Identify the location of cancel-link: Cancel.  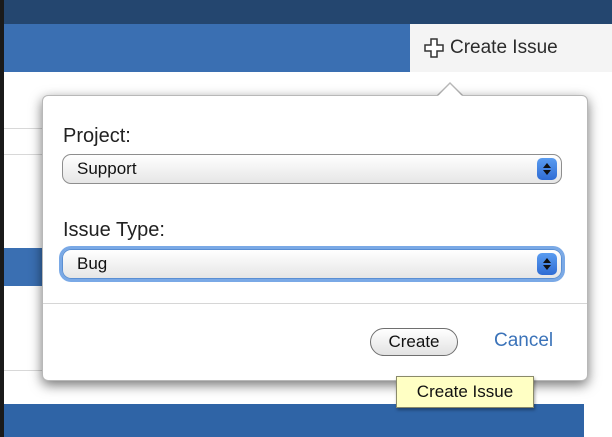
(523, 341).